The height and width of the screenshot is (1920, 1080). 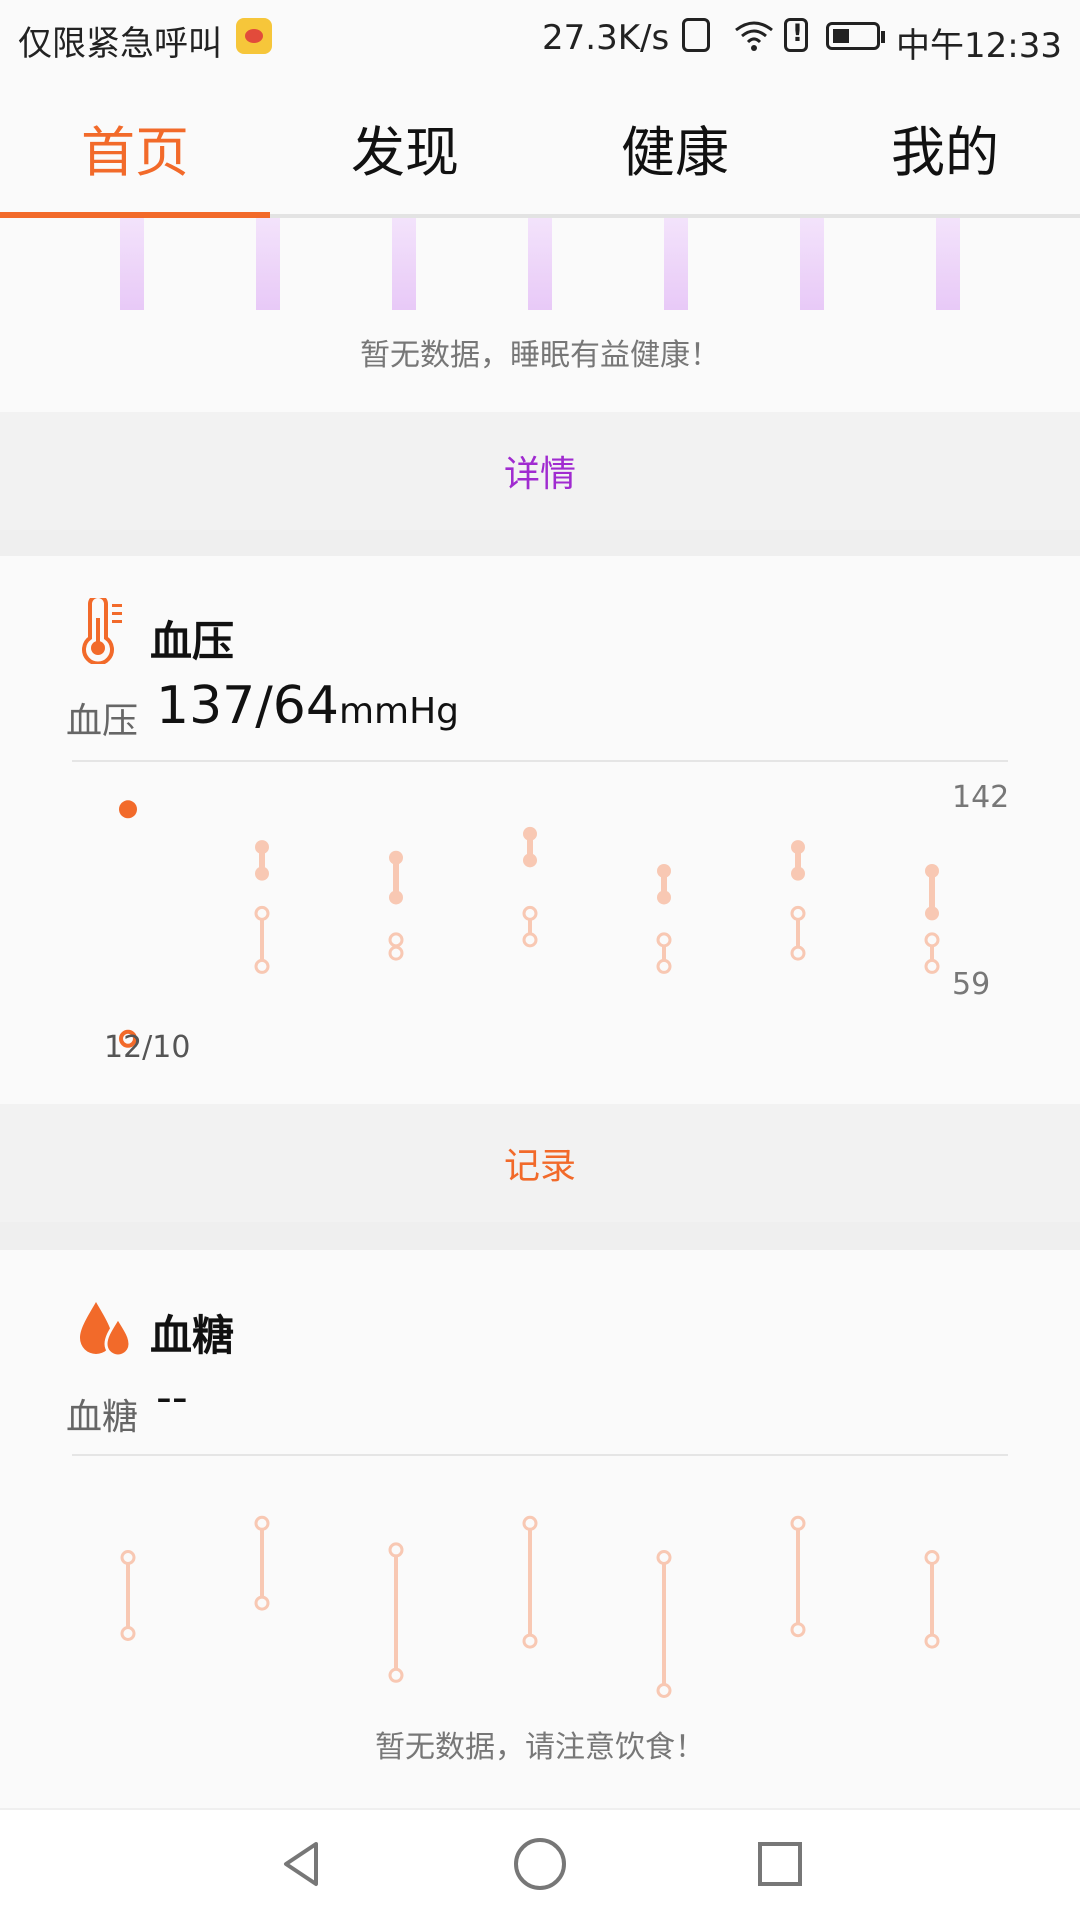 I want to click on blood-sugar-empty-text: 暂无数据，请注意饮食！, so click(x=540, y=1747).